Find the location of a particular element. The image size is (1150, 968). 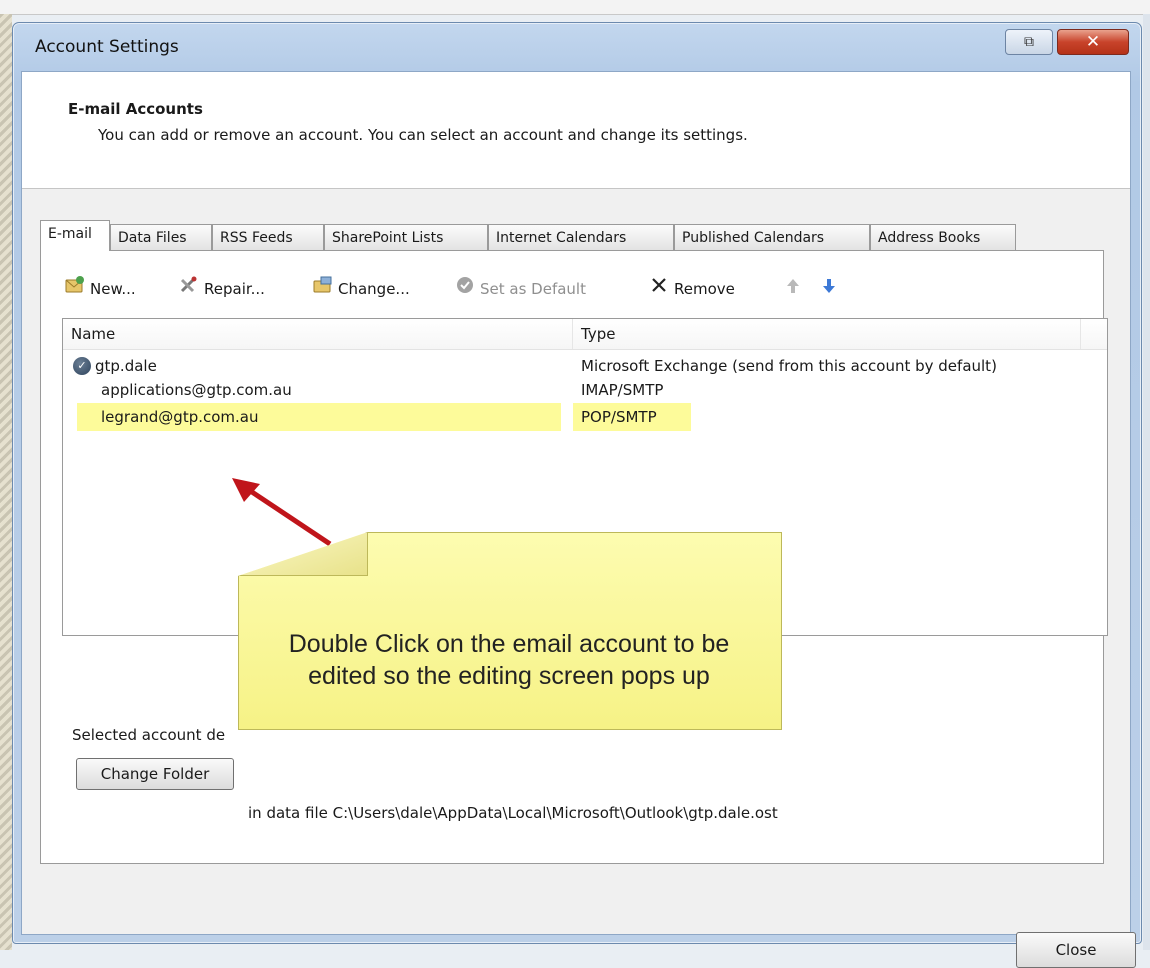

close-dialog-button: Close is located at coordinates (1076, 950).